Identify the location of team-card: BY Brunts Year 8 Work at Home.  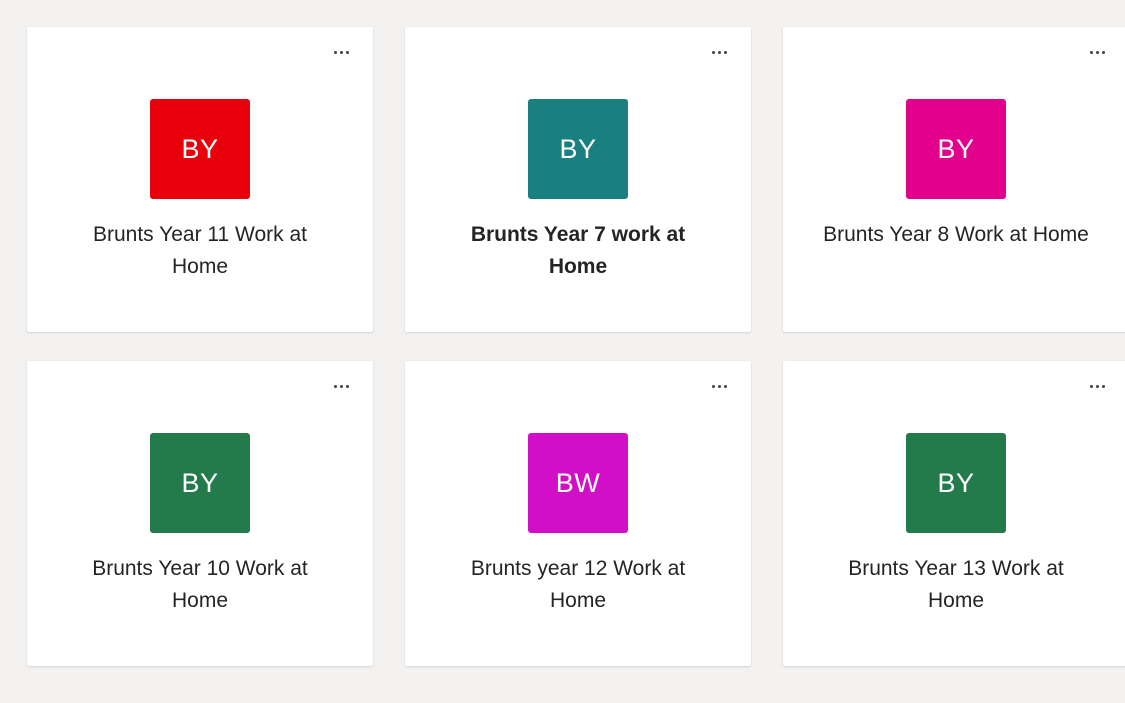
(954, 179).